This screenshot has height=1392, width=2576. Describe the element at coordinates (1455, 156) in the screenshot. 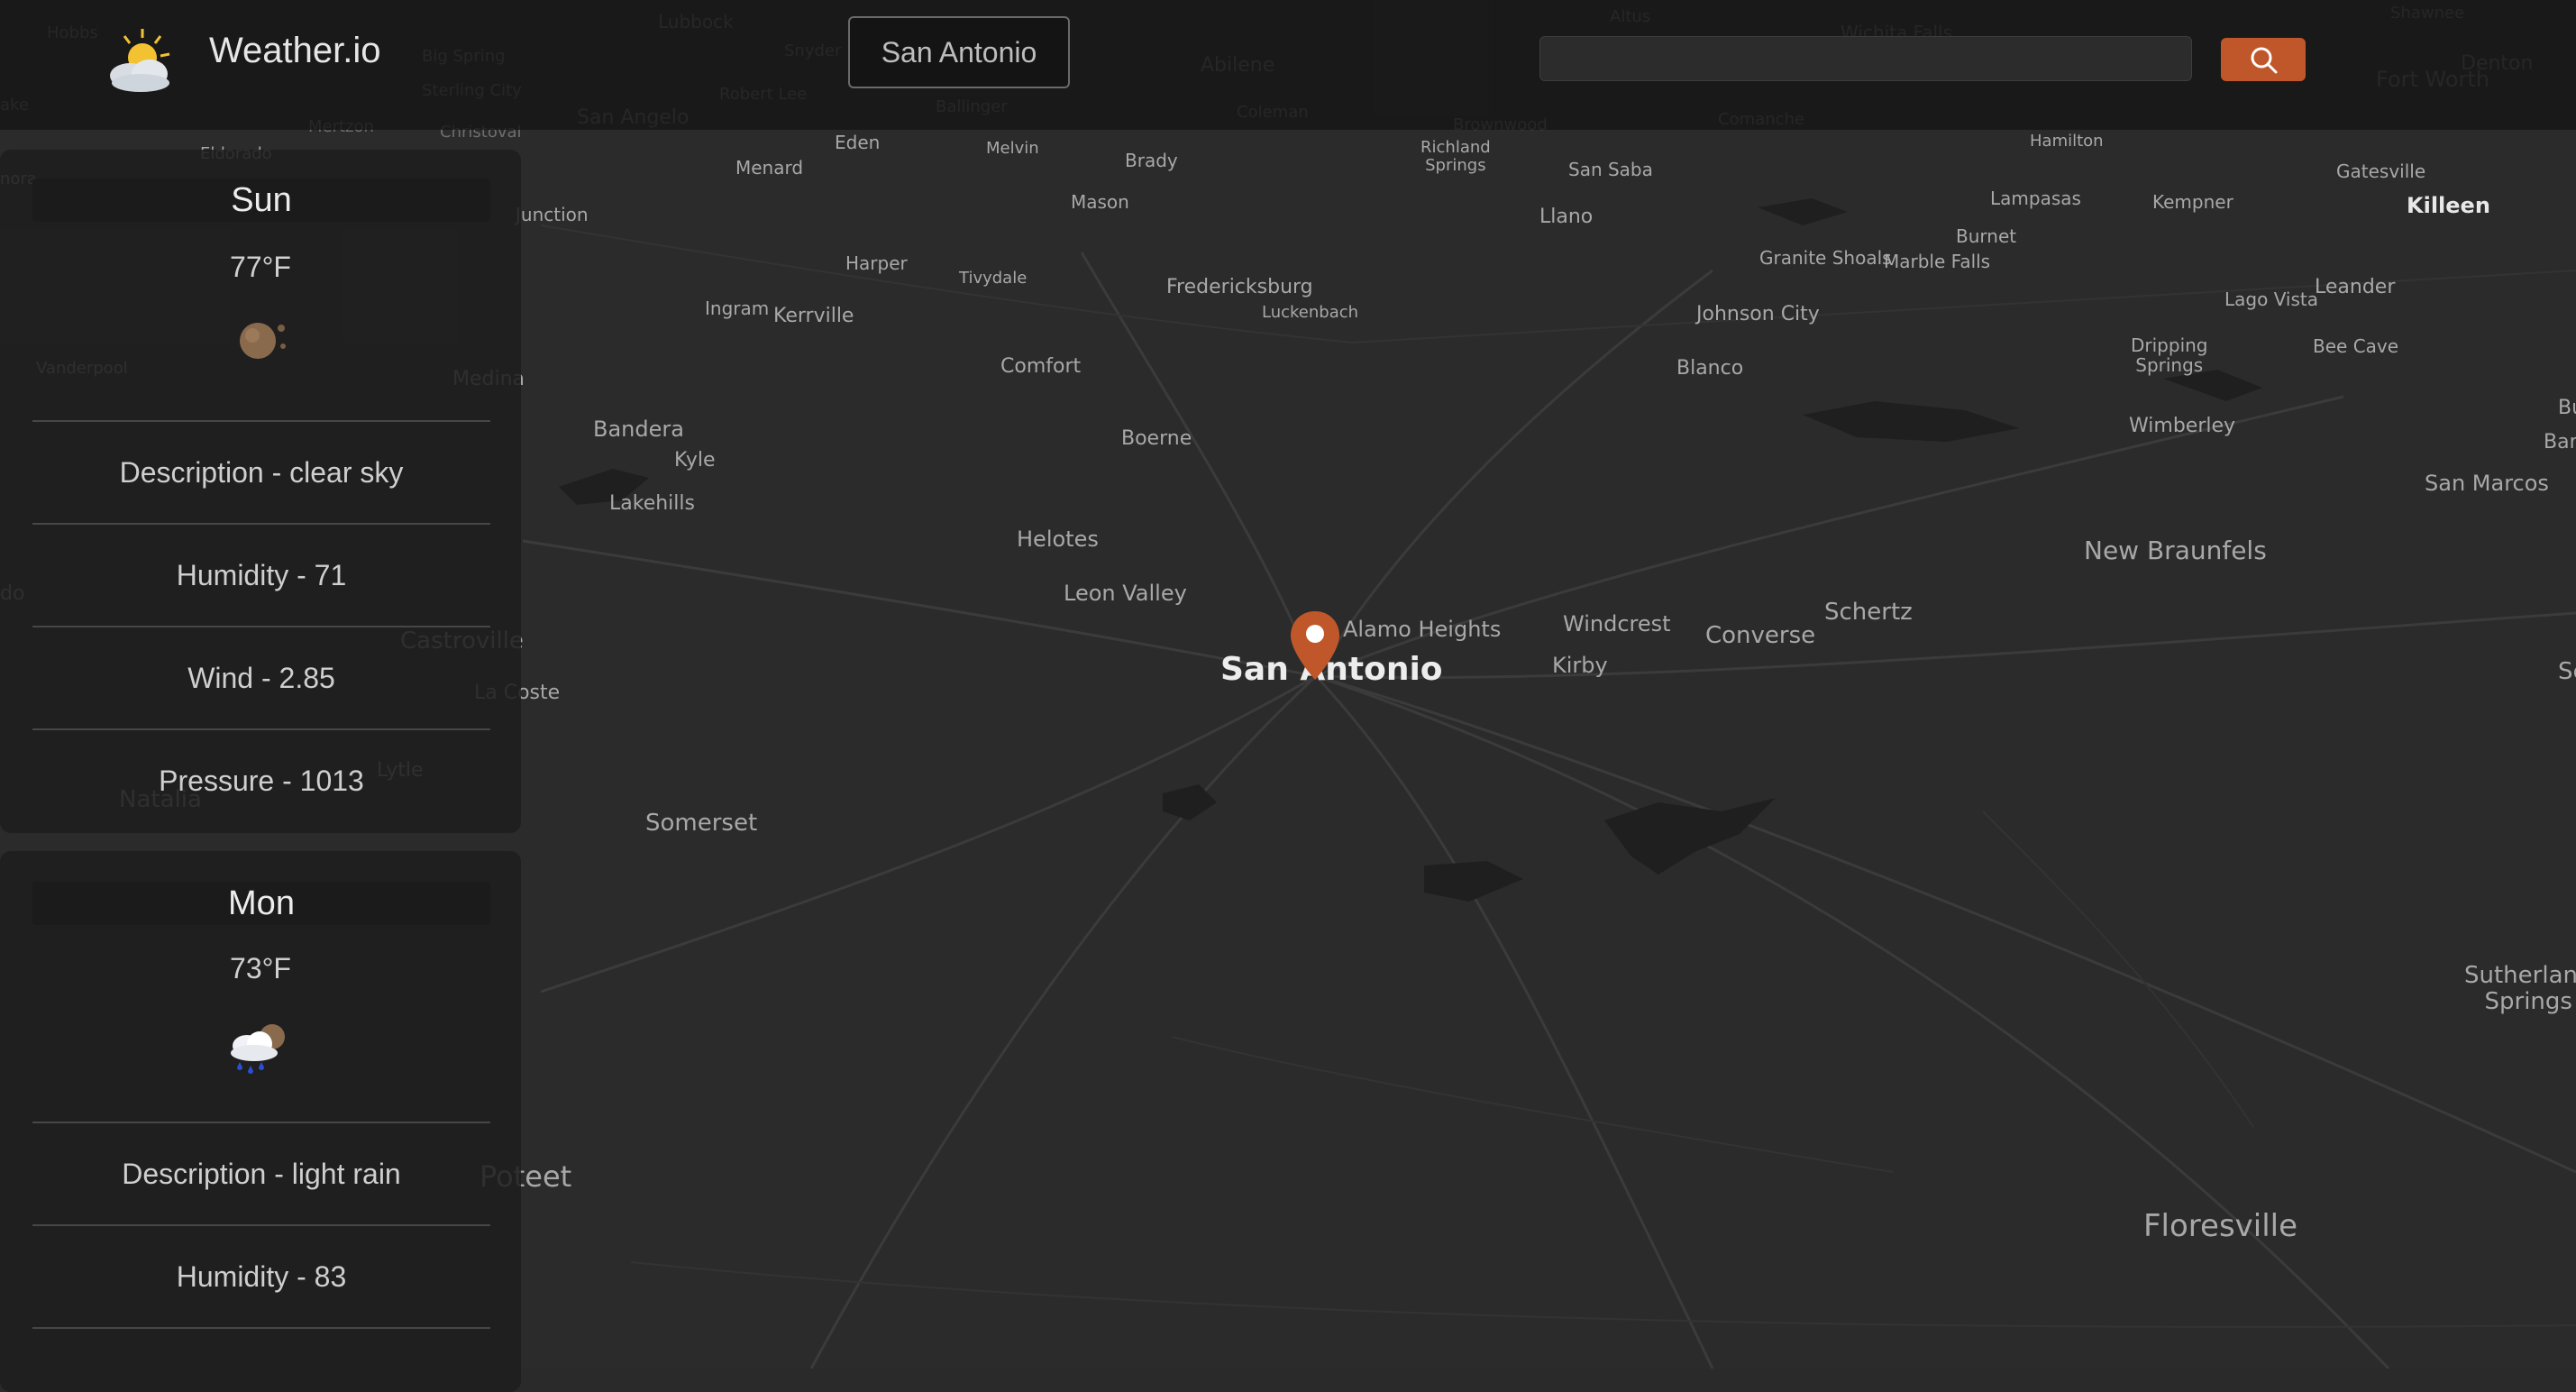

I see `map-label: Richland Springs` at that location.